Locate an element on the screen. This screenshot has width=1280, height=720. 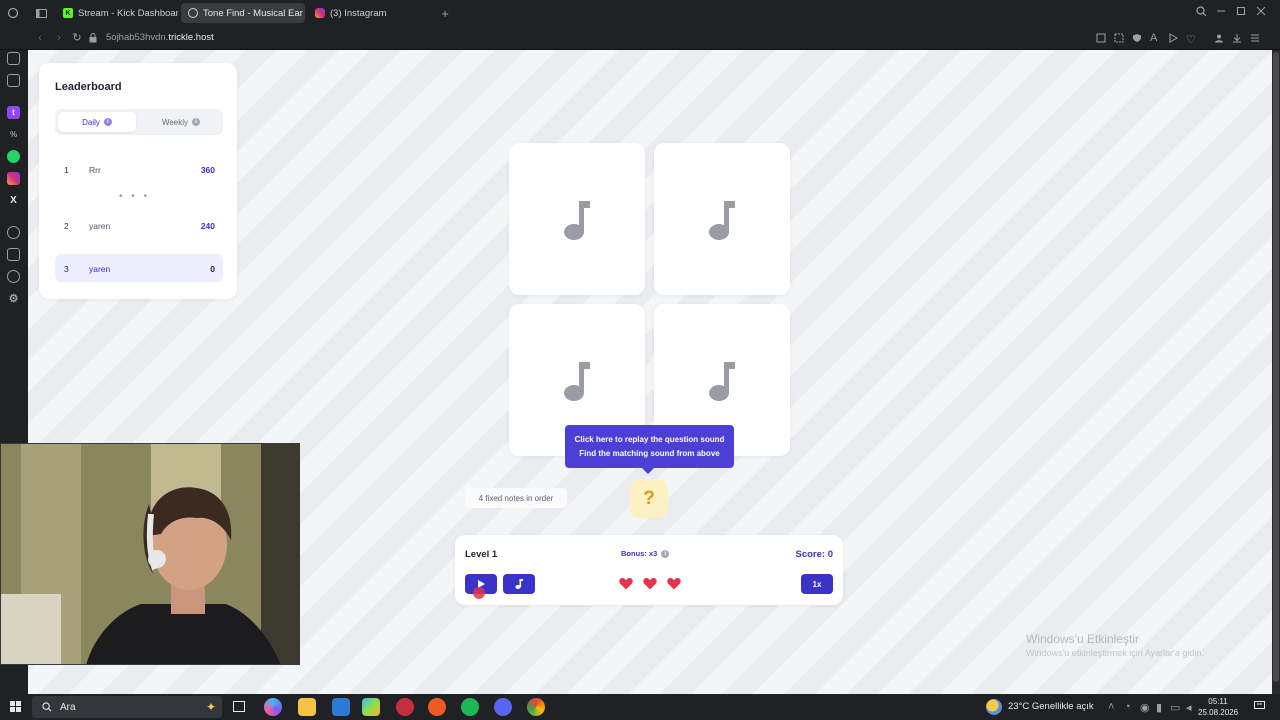
instagram-icon is located at coordinates (13, 178).